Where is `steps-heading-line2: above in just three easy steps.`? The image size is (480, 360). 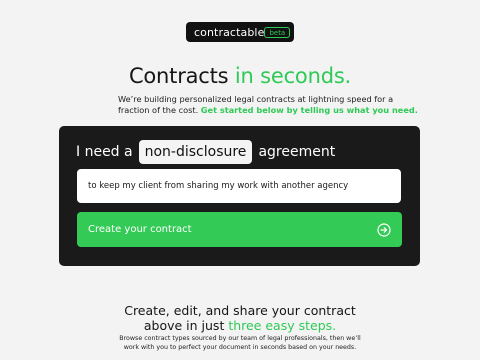 steps-heading-line2: above in just three easy steps. is located at coordinates (240, 325).